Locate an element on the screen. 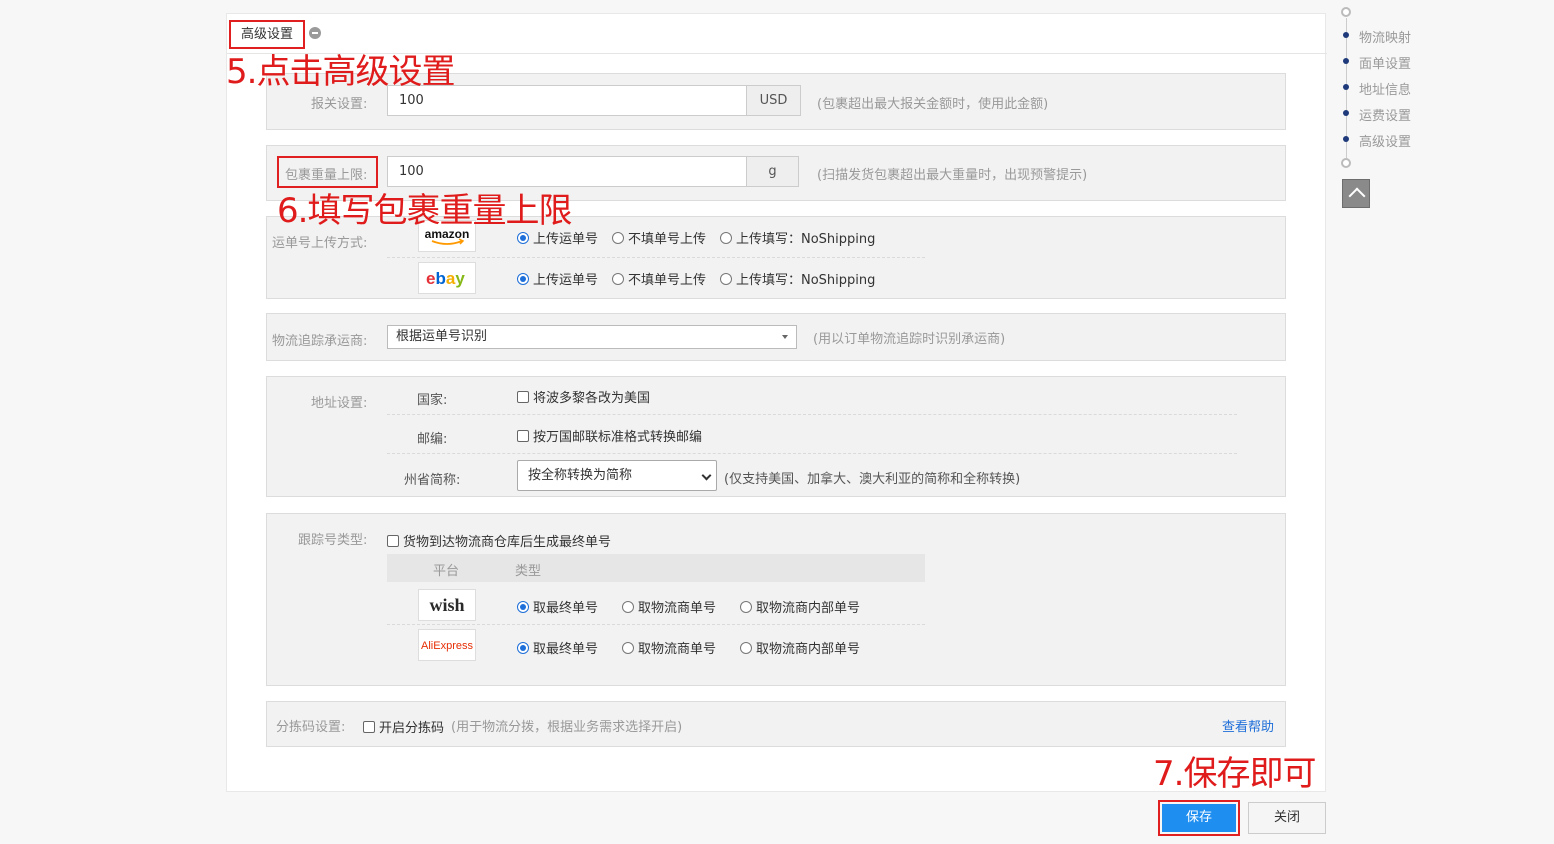 This screenshot has height=844, width=1554. customs-label: 报关设置: is located at coordinates (339, 104).